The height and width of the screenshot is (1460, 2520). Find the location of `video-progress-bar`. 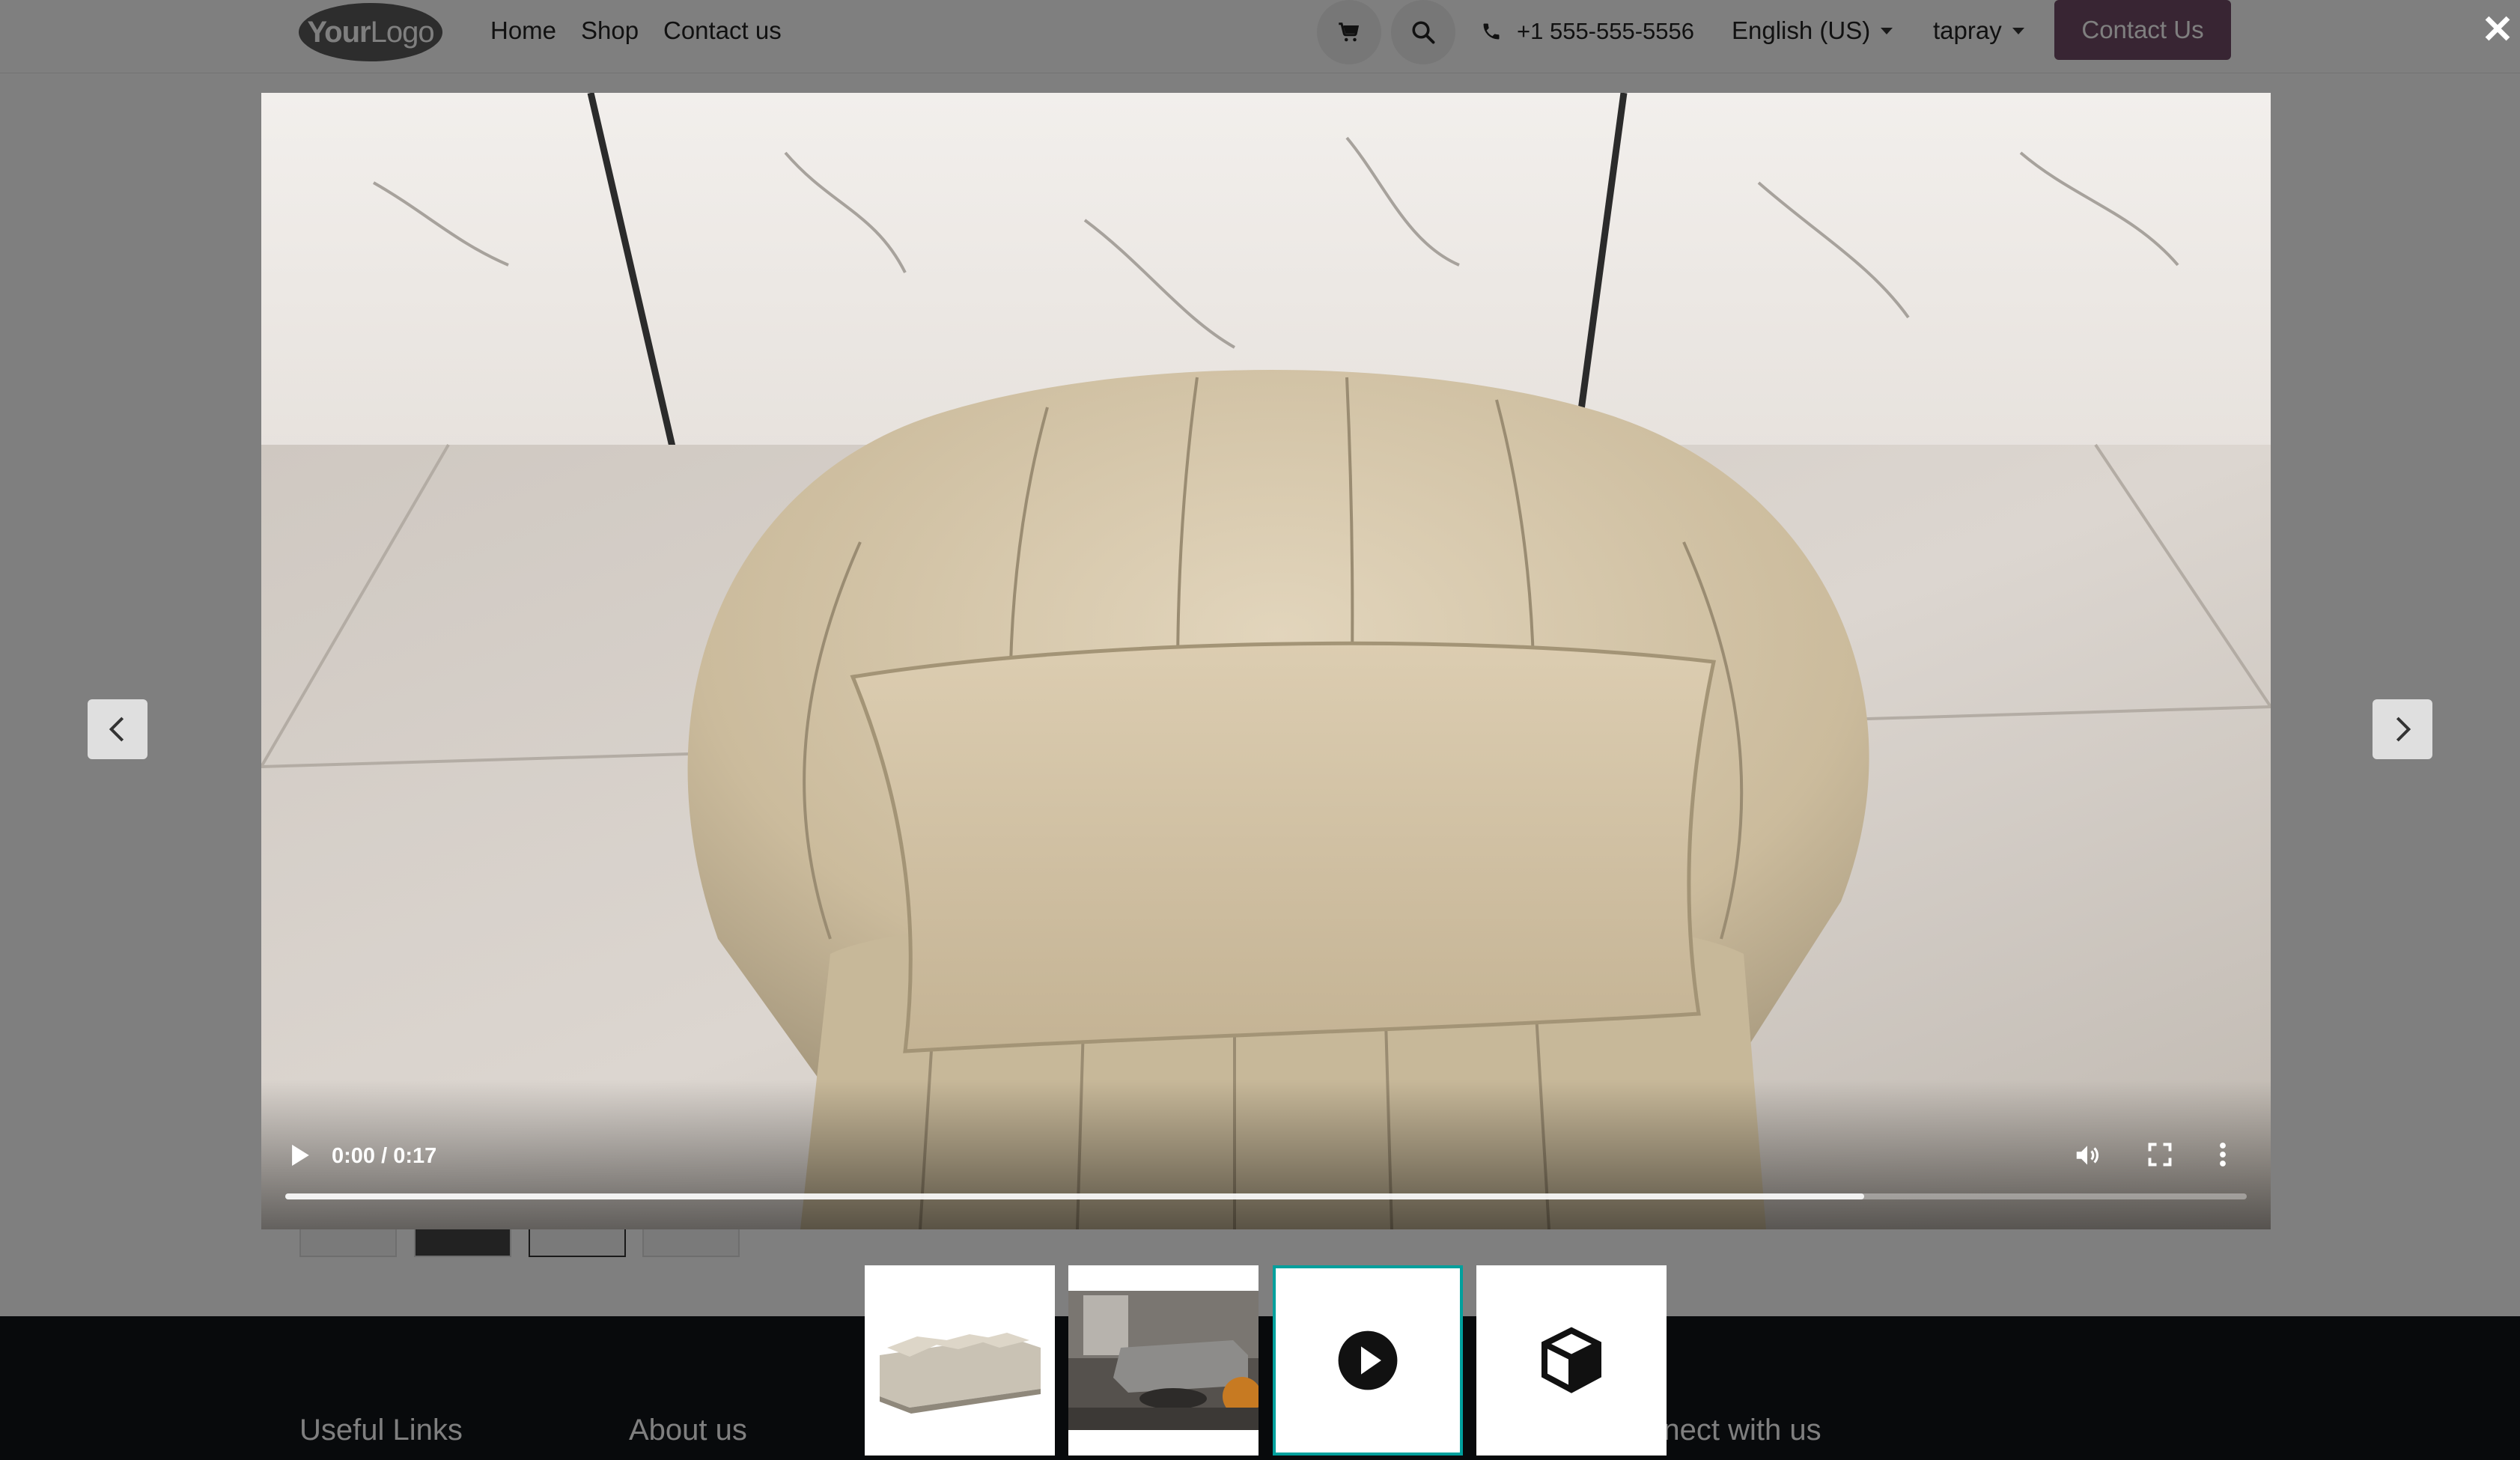

video-progress-bar is located at coordinates (1266, 1196).